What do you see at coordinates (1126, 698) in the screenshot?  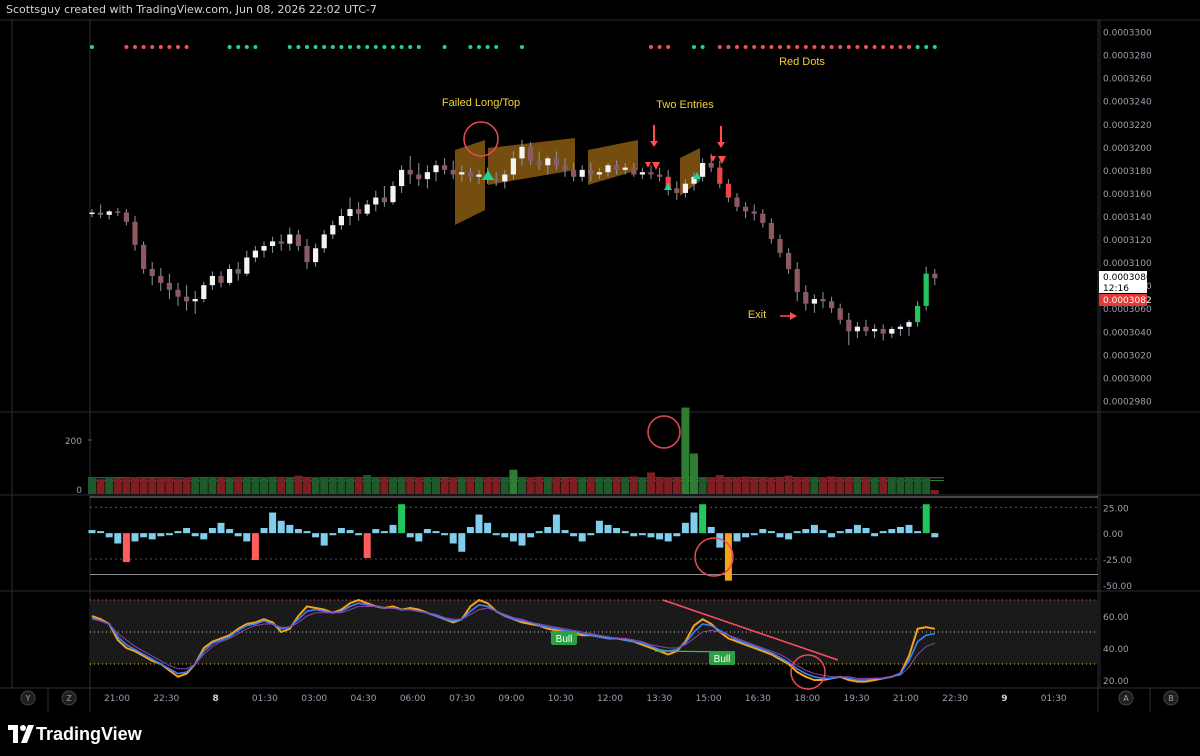 I see `axis-button-a: A` at bounding box center [1126, 698].